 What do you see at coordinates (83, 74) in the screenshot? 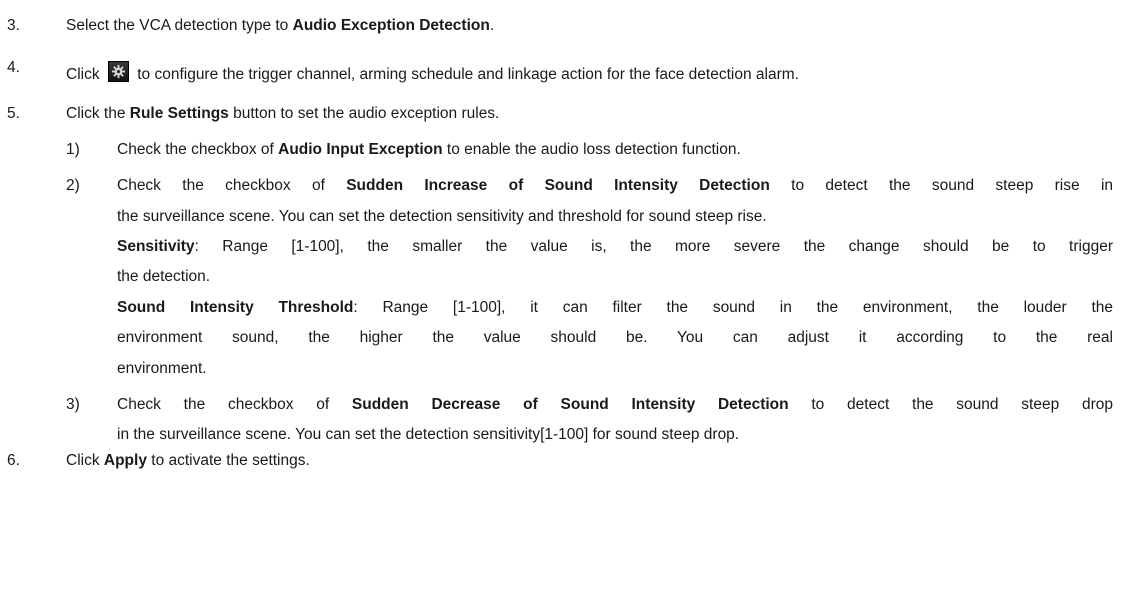
I see `step-4-pre: Click` at bounding box center [83, 74].